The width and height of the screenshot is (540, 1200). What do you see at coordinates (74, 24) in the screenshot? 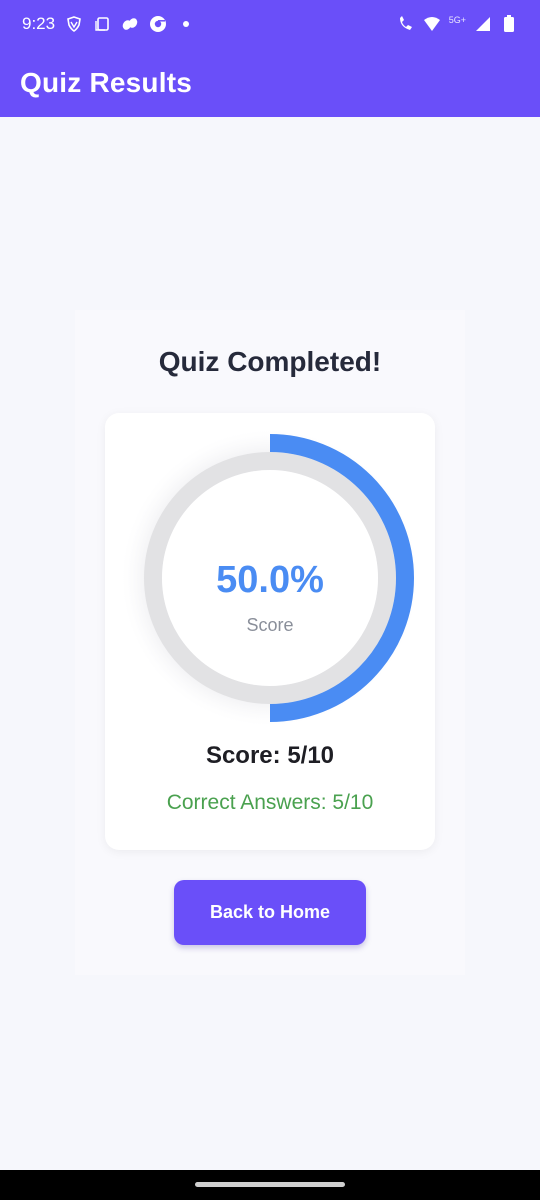
I see `shield-icon` at bounding box center [74, 24].